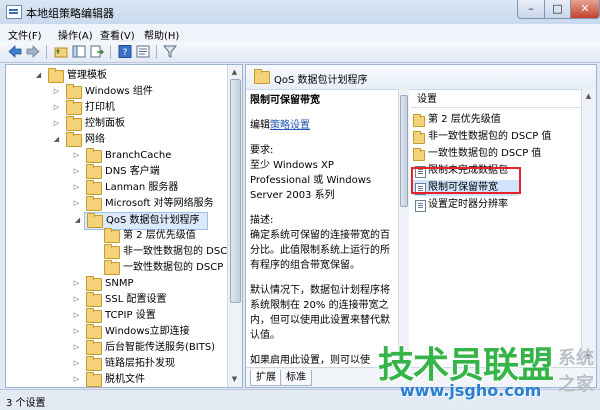 This screenshot has width=600, height=410. Describe the element at coordinates (588, 227) in the screenshot. I see `list-vertical-scrollbar: ▲ ▼` at that location.